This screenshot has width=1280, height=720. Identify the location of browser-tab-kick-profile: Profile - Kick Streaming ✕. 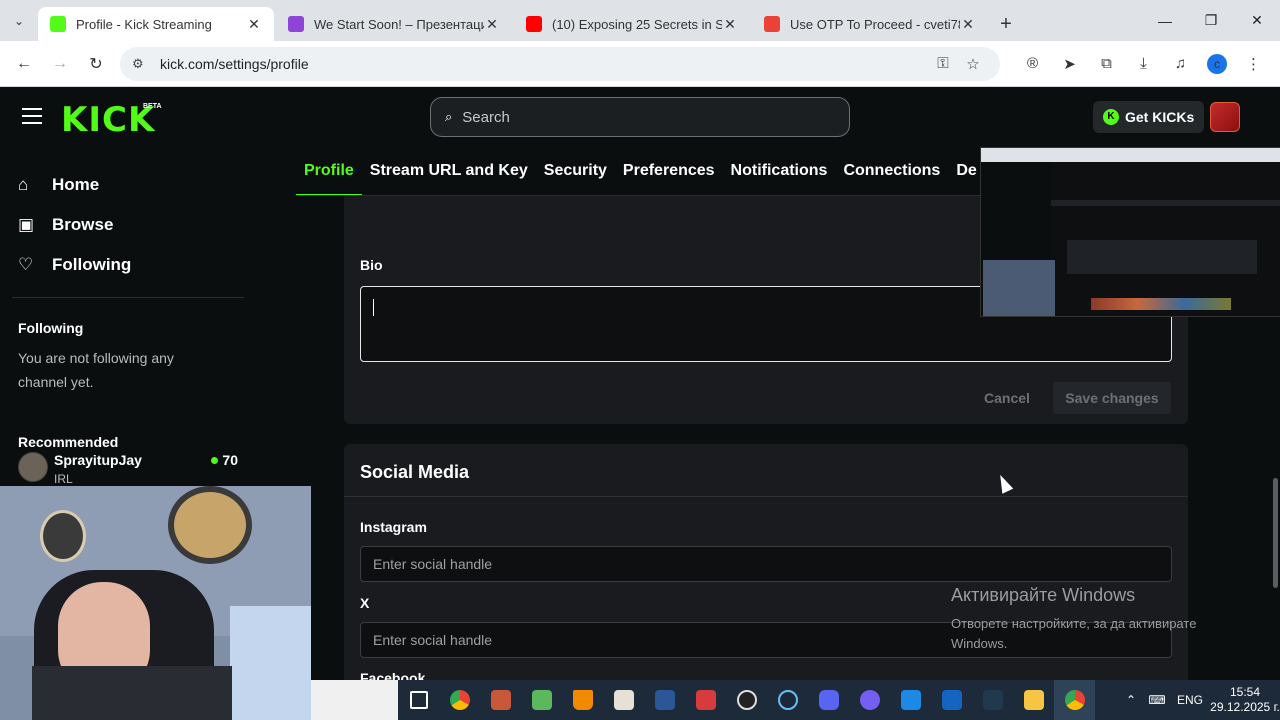
(156, 24).